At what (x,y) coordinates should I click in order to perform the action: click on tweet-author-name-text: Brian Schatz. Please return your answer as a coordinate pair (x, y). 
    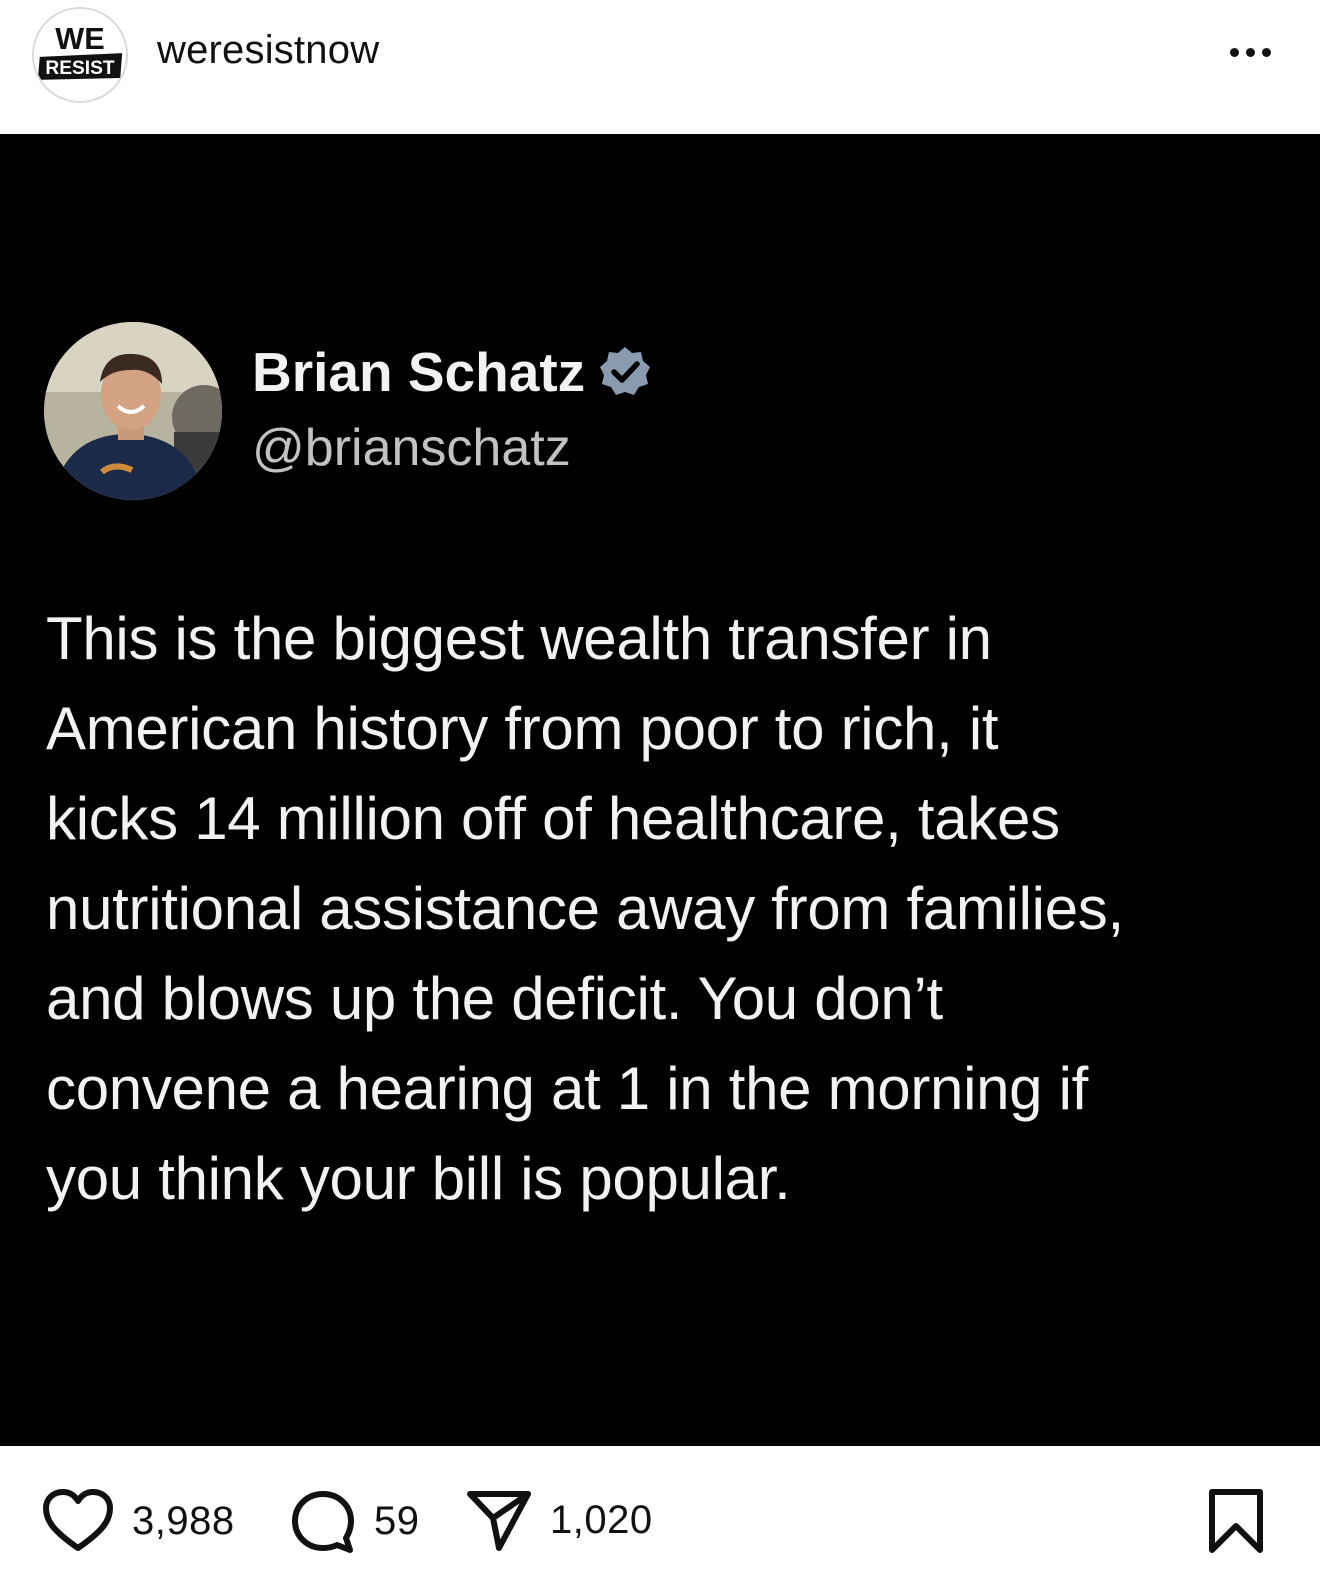
    Looking at the image, I should click on (419, 372).